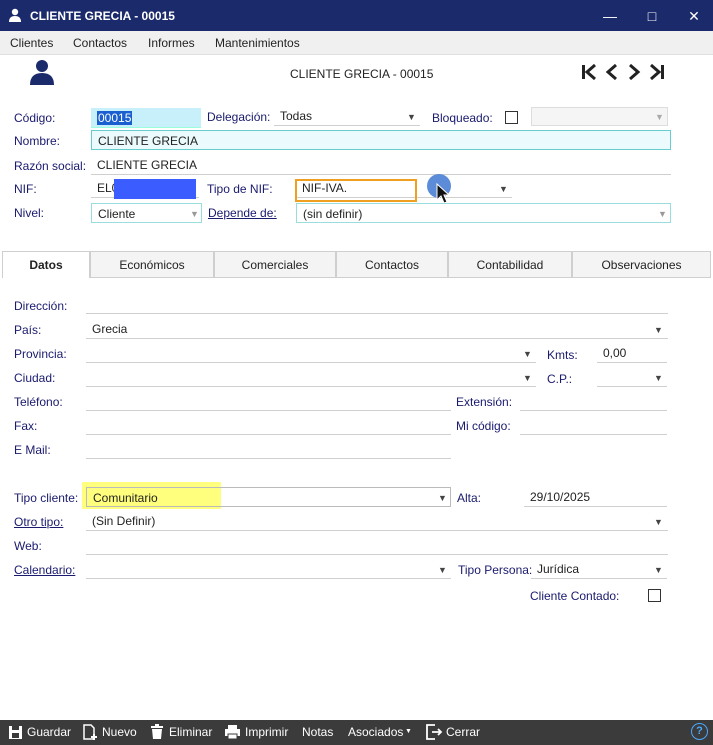  What do you see at coordinates (115, 118) in the screenshot?
I see `codigo-value: 00015` at bounding box center [115, 118].